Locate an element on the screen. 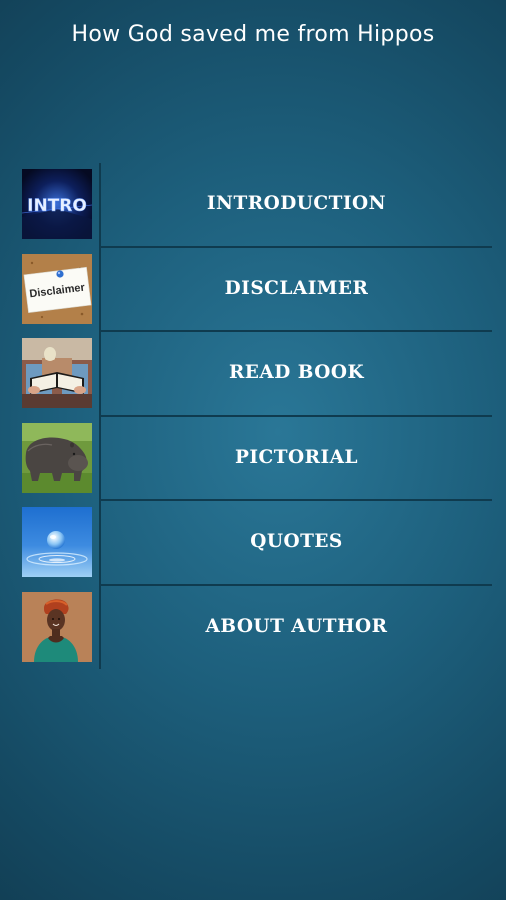  menu-item-introduction: INTRO INTRODUCTION is located at coordinates (256, 205).